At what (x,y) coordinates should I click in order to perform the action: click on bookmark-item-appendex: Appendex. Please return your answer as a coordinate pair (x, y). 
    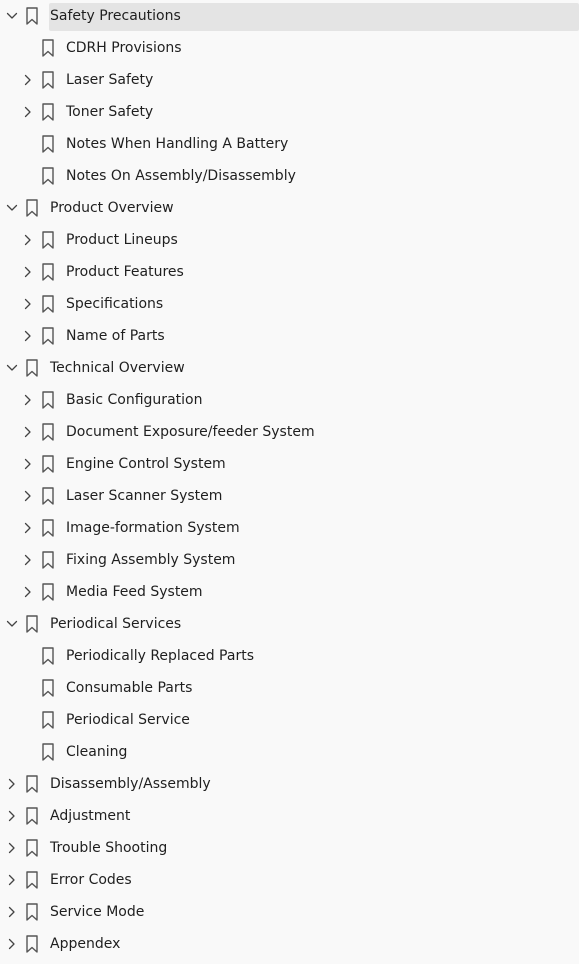
    Looking at the image, I should click on (289, 944).